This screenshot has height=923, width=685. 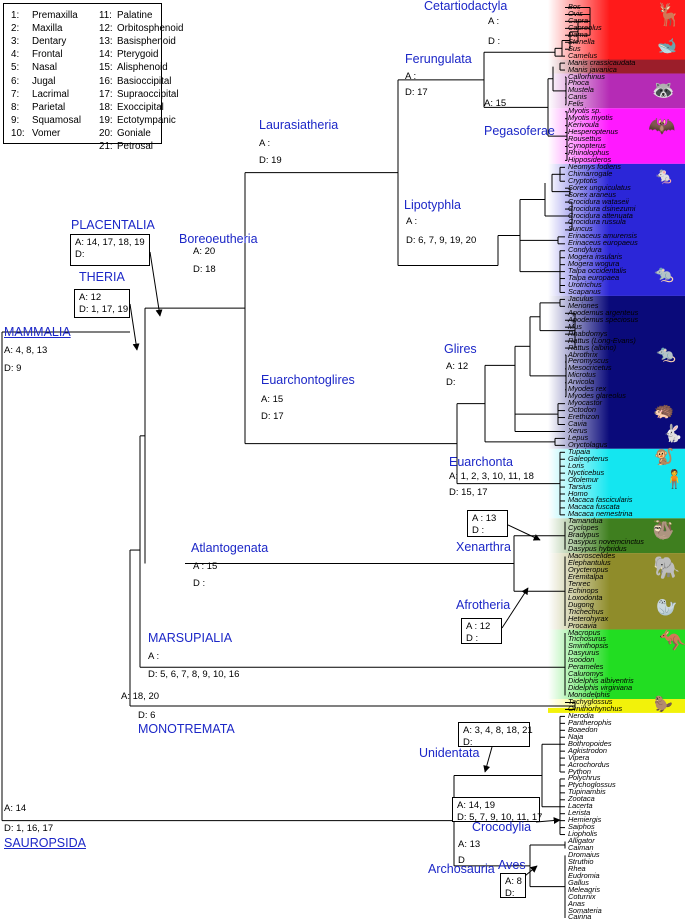 I want to click on legend-bone-name: Goniale, so click(x=134, y=133).